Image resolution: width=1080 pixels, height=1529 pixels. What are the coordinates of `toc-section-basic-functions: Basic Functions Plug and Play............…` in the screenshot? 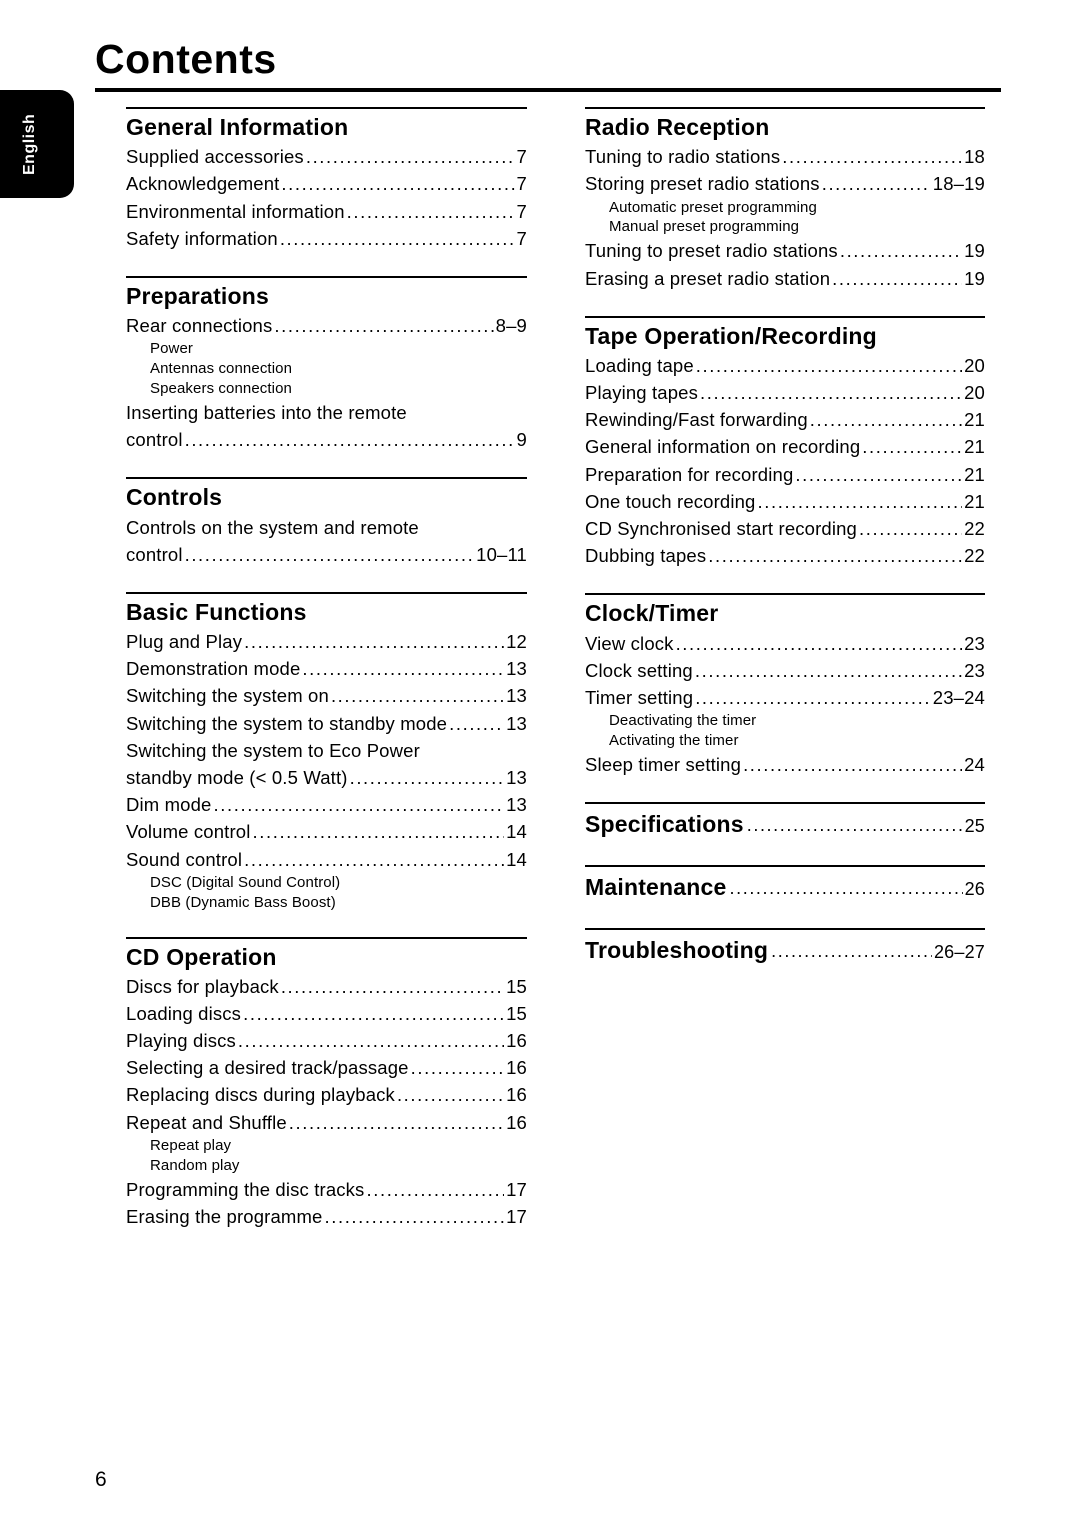 It's located at (326, 764).